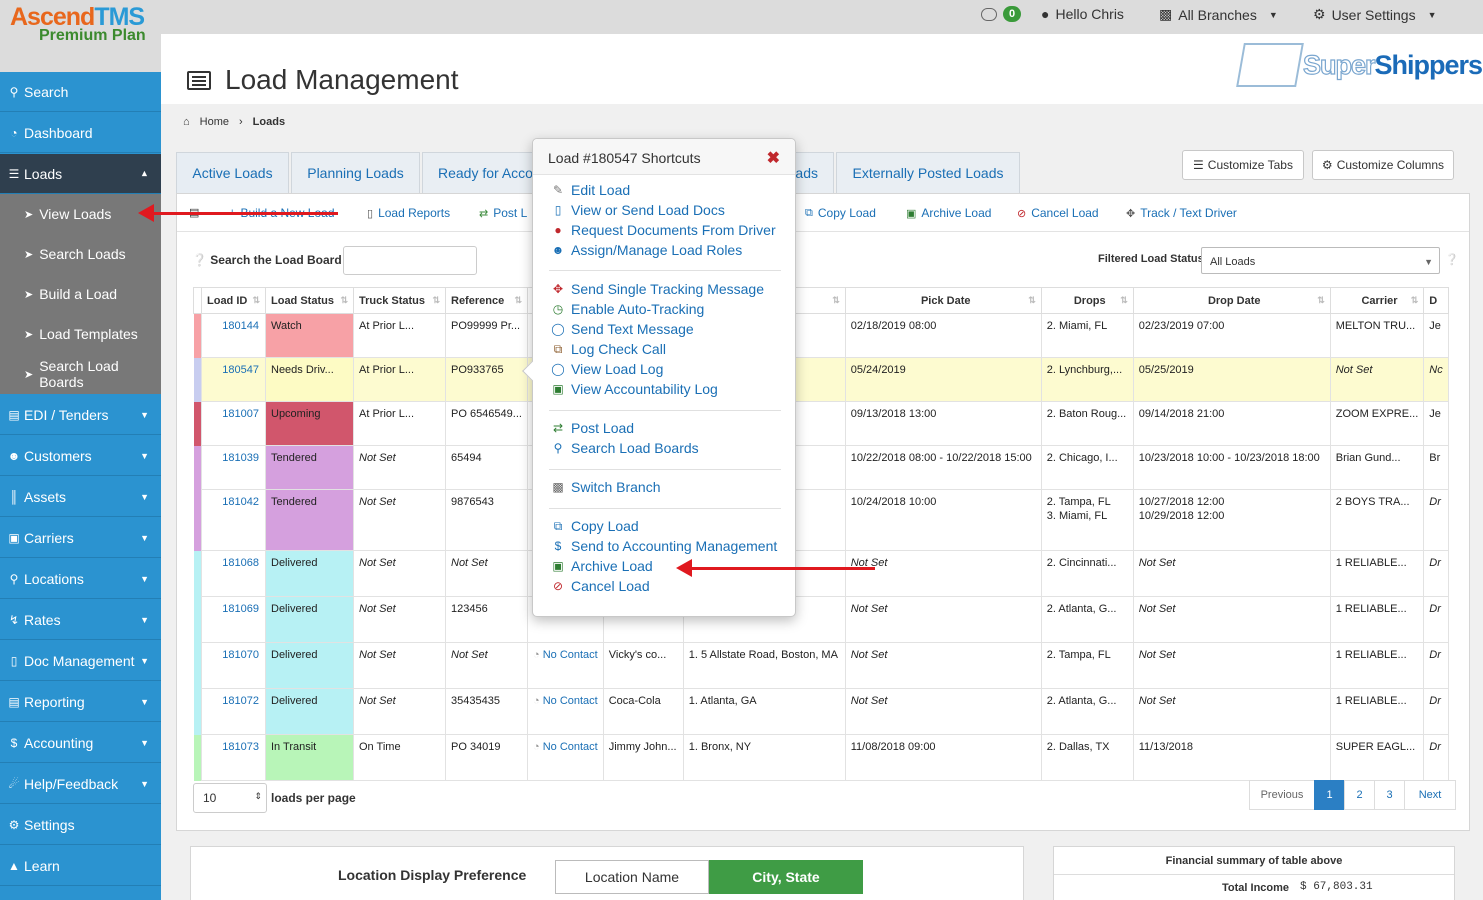 This screenshot has height=900, width=1483. Describe the element at coordinates (1383, 165) in the screenshot. I see `customize-columns-button: ⚙ Customize Columns` at that location.